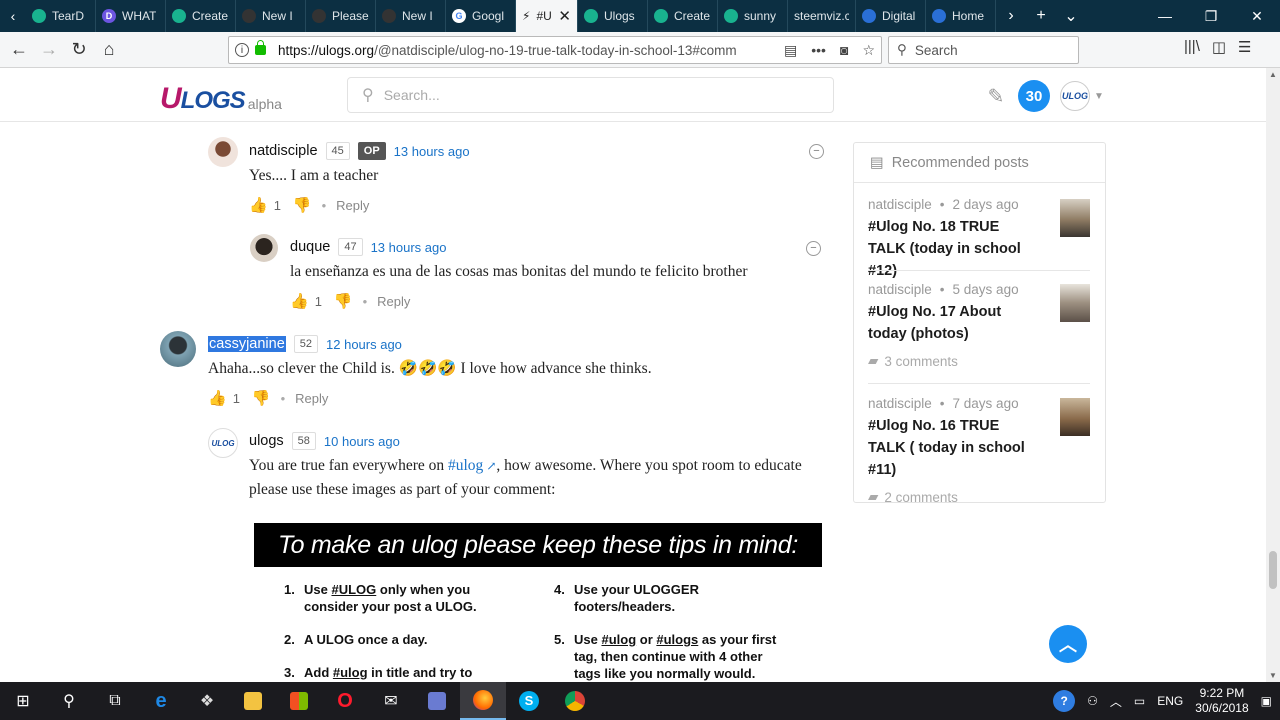  I want to click on library-icon: |||\, so click(1192, 47).